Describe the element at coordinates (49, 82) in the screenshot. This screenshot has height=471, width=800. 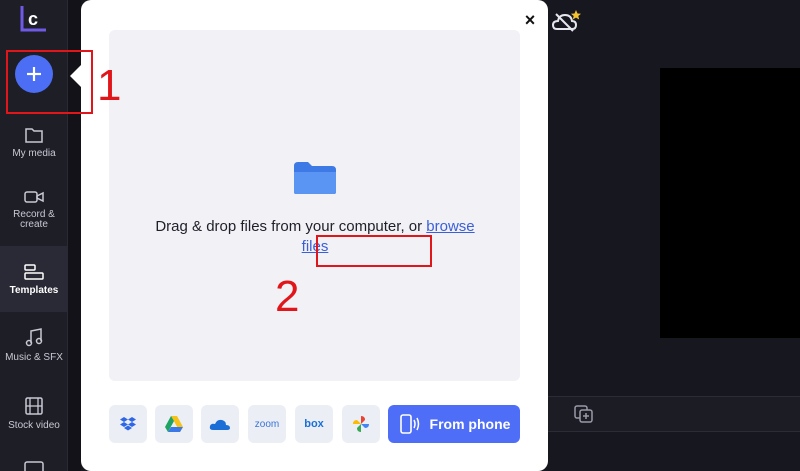
I see `annotation-box-step1` at that location.